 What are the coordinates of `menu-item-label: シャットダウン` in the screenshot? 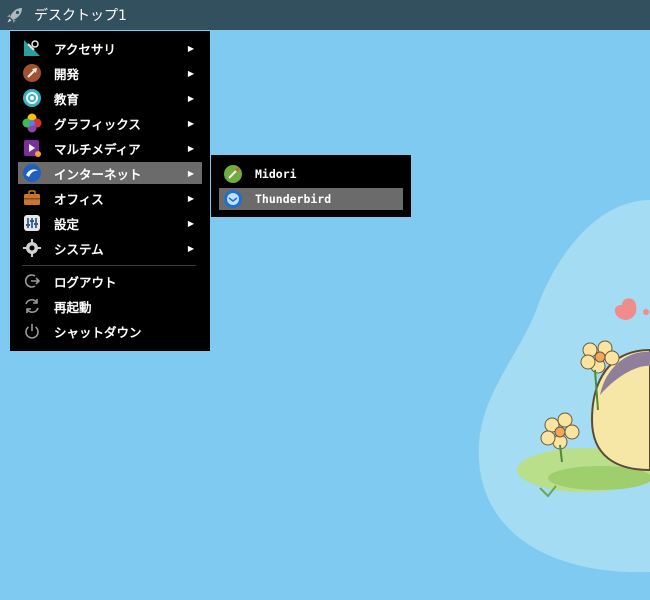 It's located at (98, 332).